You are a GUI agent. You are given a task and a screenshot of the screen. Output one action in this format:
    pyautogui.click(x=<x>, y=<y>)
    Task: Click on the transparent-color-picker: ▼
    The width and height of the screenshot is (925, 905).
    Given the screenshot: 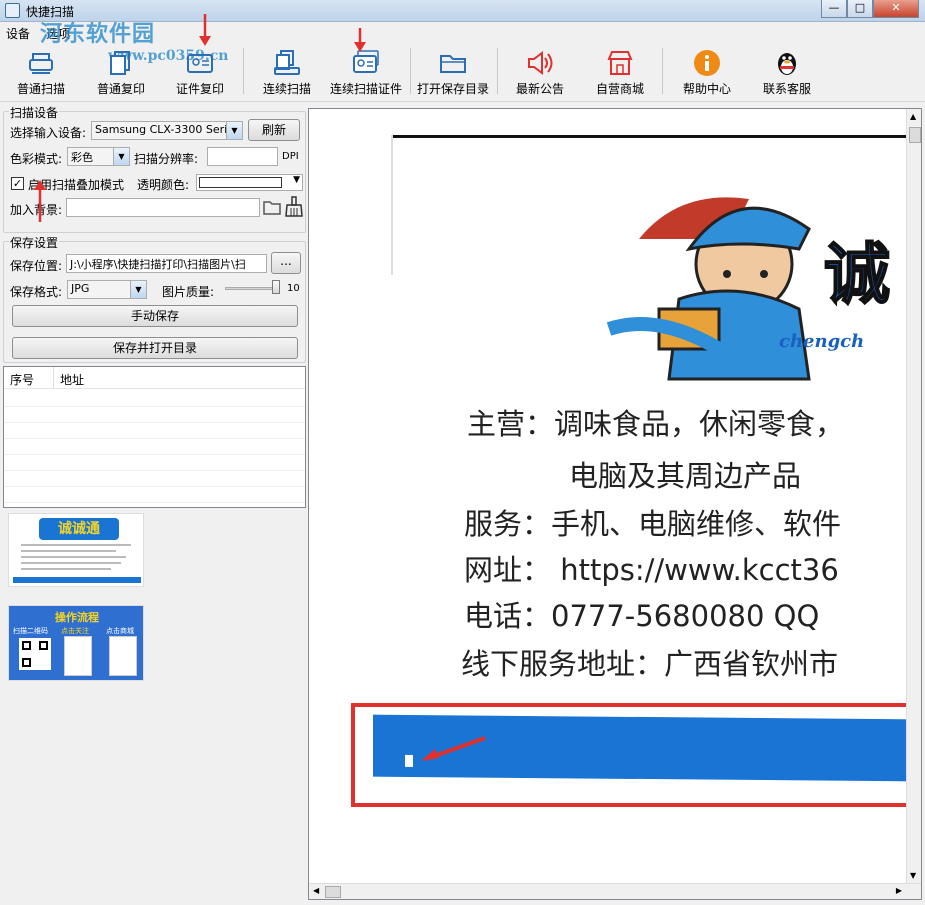 What is the action you would take?
    pyautogui.click(x=249, y=182)
    